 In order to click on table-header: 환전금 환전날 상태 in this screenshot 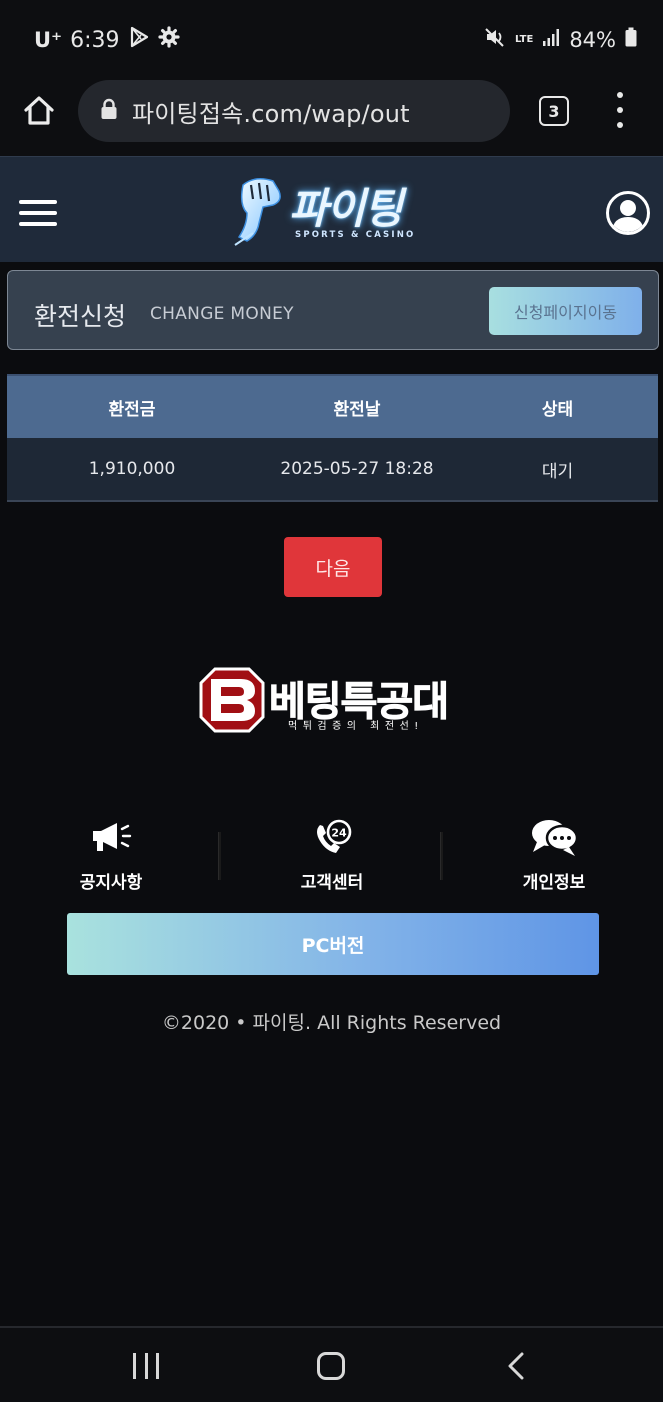, I will do `click(332, 406)`.